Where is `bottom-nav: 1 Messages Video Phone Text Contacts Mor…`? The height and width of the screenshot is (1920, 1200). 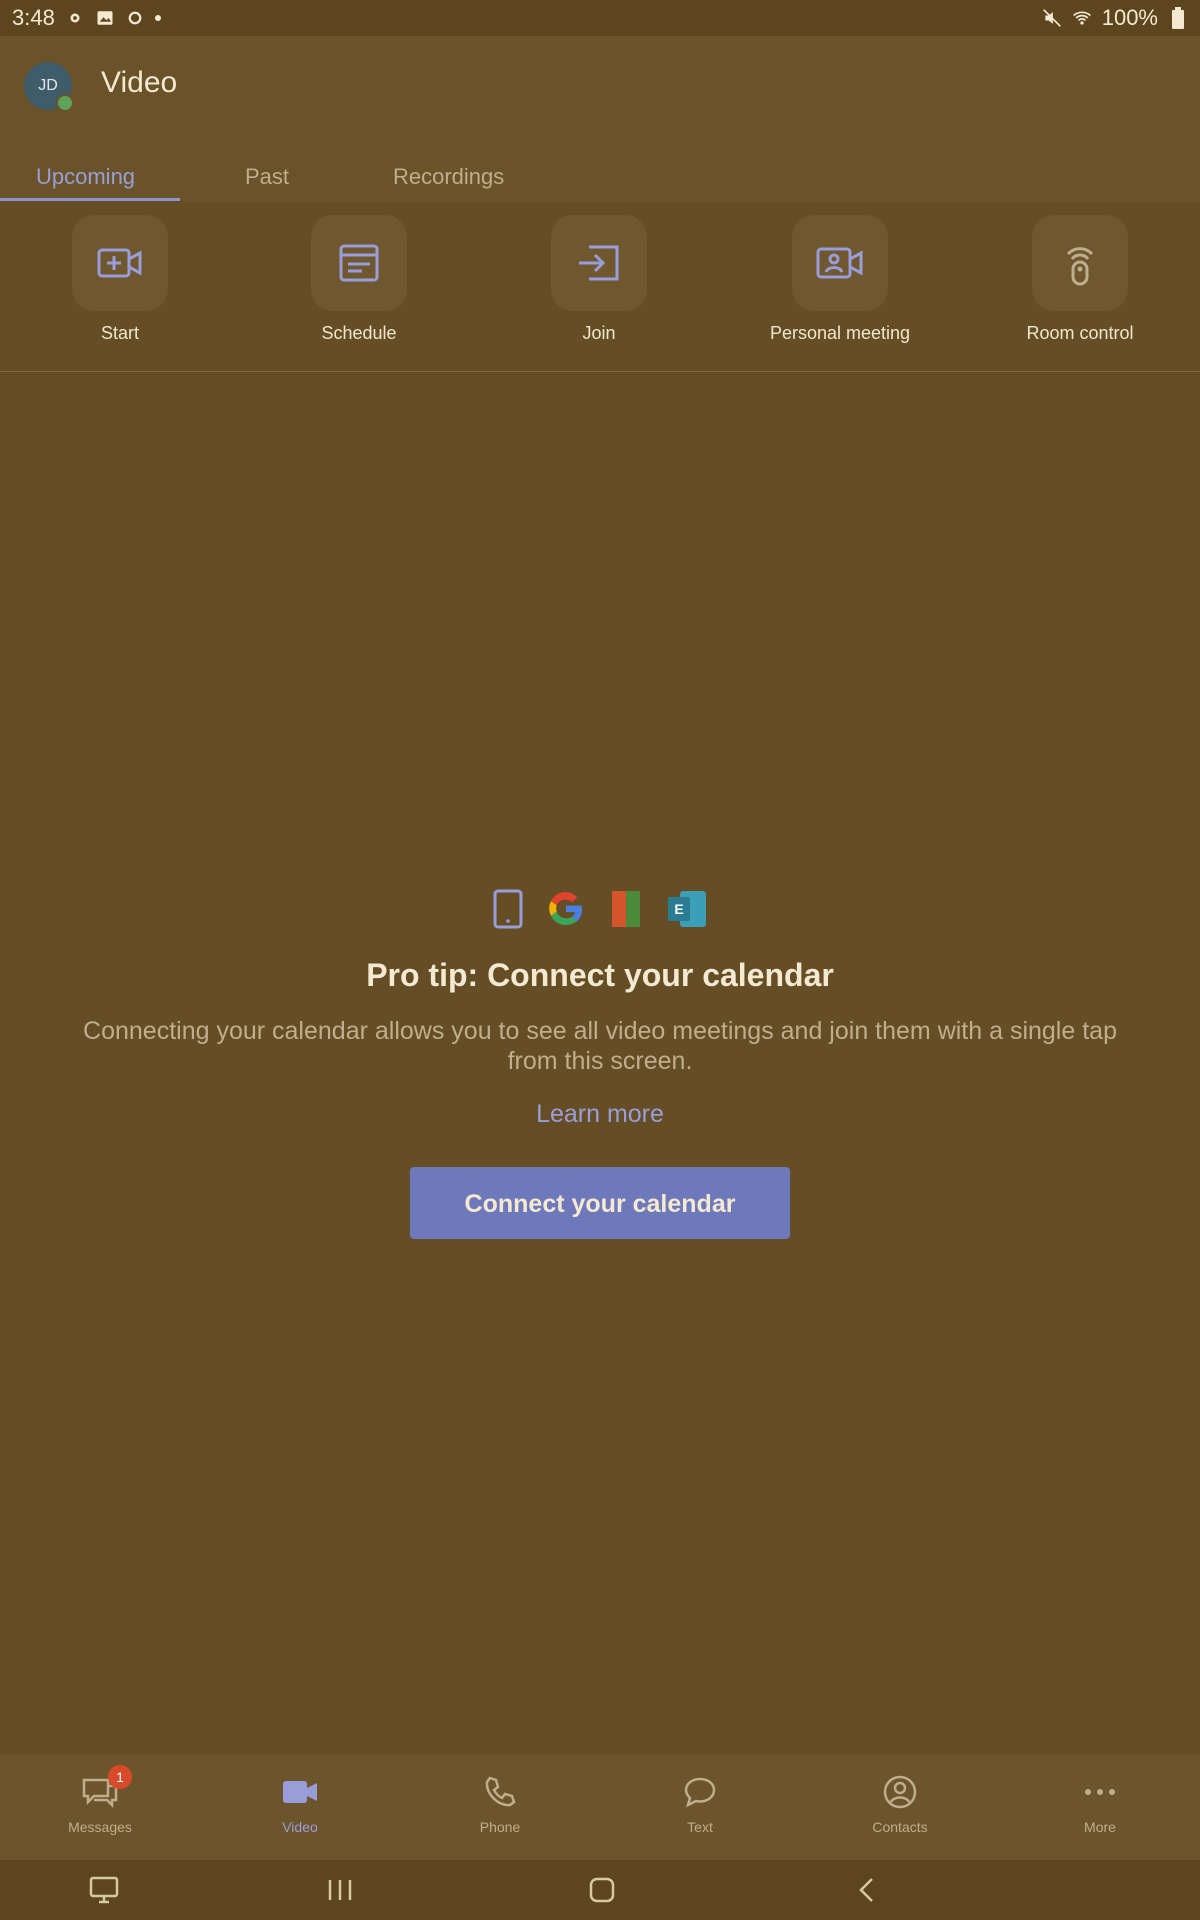 bottom-nav: 1 Messages Video Phone Text Contacts Mor… is located at coordinates (600, 1807).